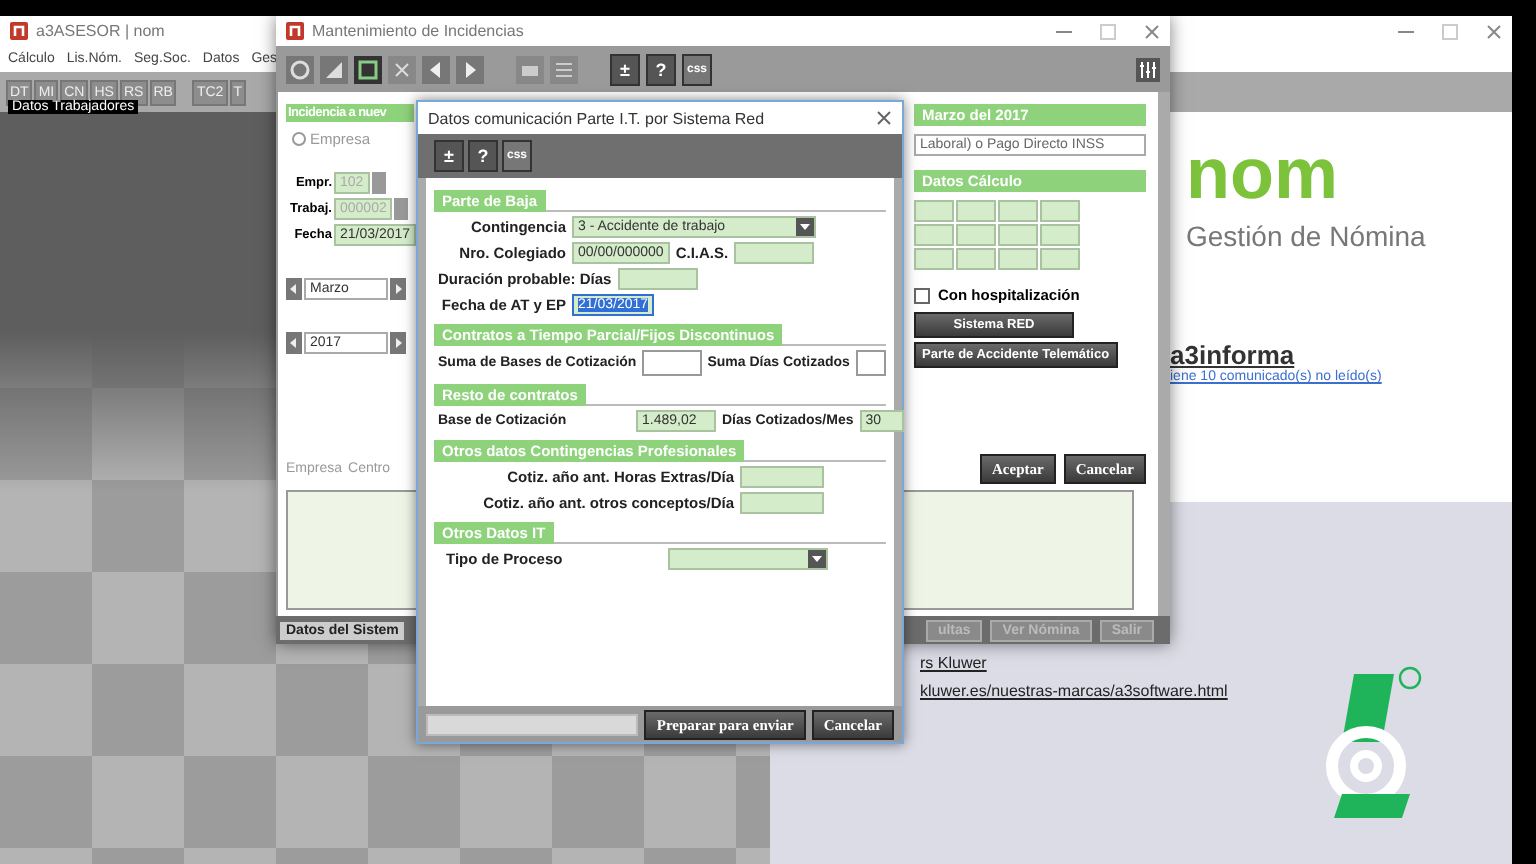  What do you see at coordinates (1307, 236) in the screenshot?
I see `subtitle: Gestión de Nómina` at bounding box center [1307, 236].